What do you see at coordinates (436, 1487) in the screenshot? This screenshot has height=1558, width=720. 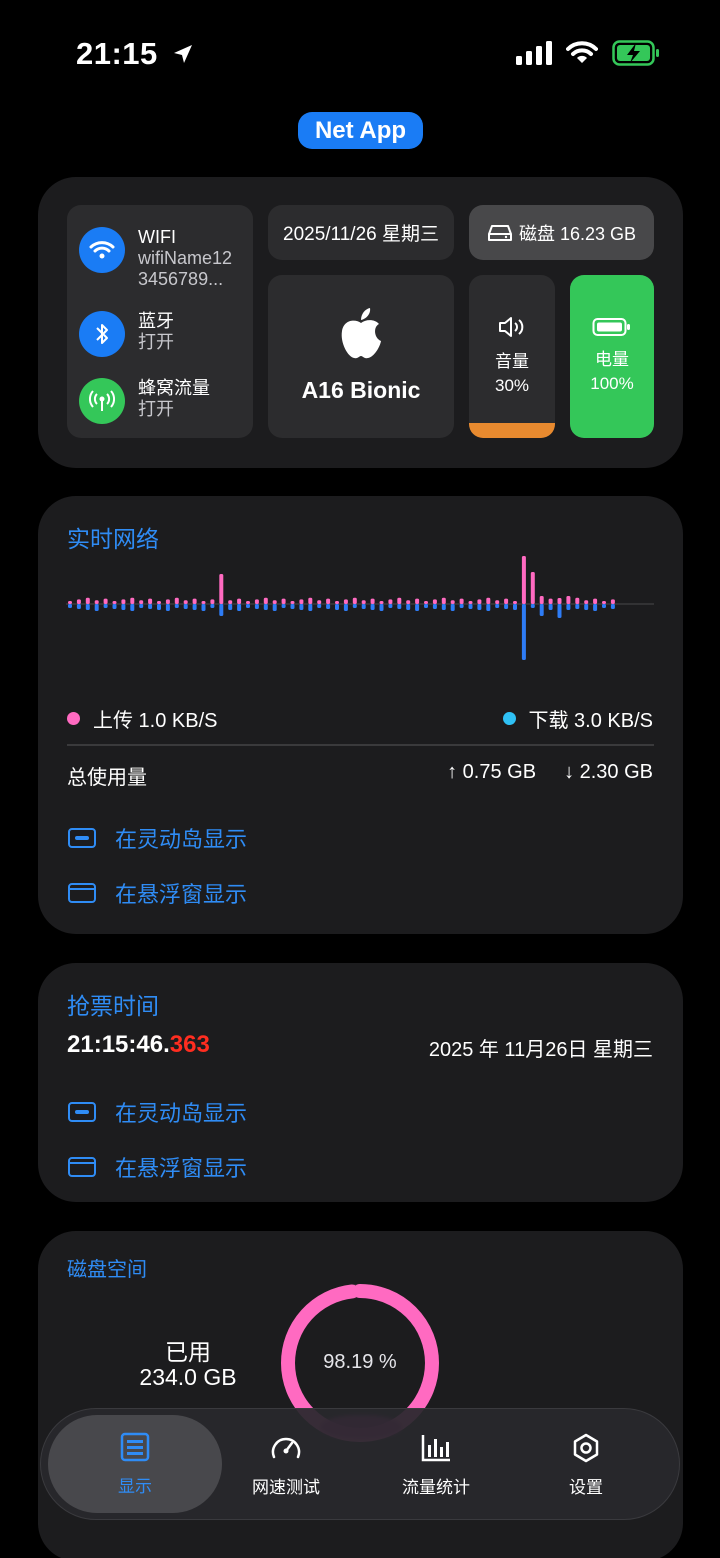 I see `tab-traffic-stats-label: 流量统计` at bounding box center [436, 1487].